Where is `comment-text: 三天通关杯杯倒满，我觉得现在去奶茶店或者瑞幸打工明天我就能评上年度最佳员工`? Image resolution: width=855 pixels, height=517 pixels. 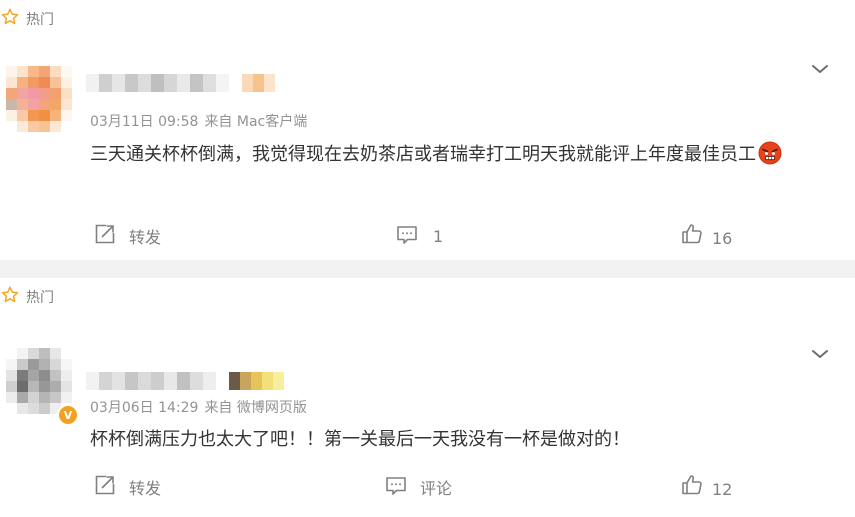 comment-text: 三天通关杯杯倒满，我觉得现在去奶茶店或者瑞幸打工明天我就能评上年度最佳员工 is located at coordinates (436, 153).